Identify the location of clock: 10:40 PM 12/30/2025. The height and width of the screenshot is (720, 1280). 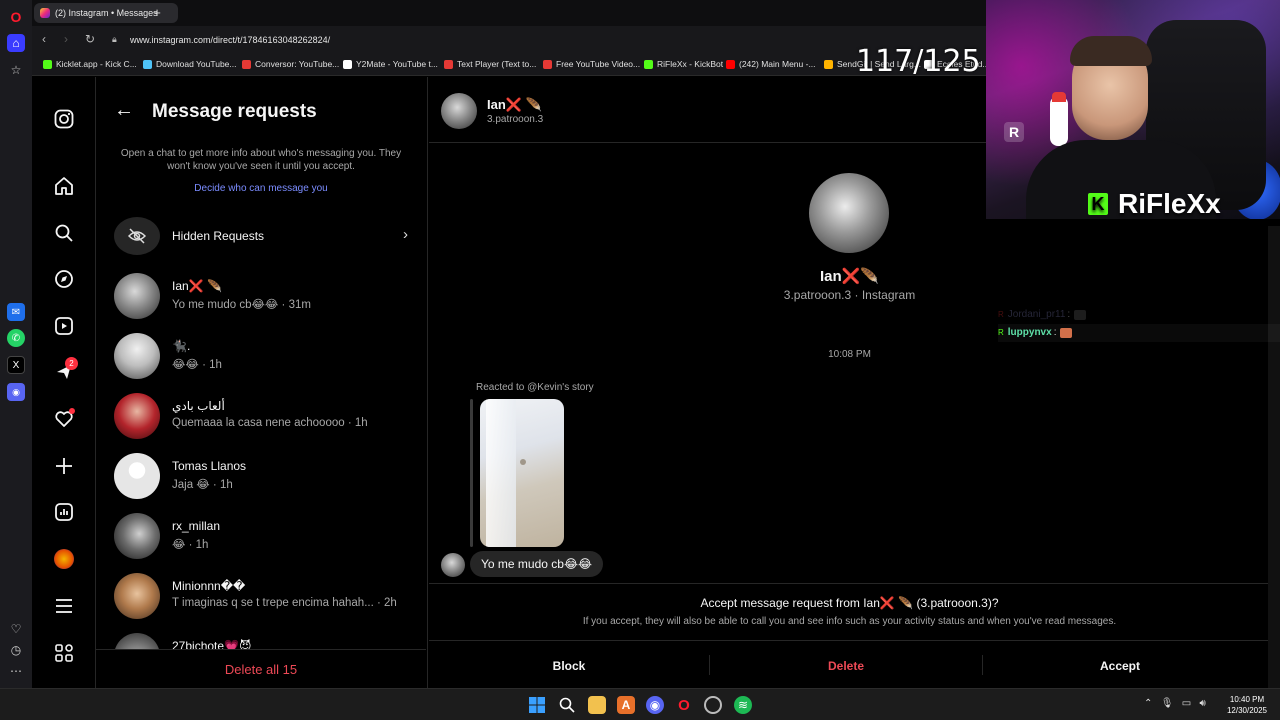
(1247, 705).